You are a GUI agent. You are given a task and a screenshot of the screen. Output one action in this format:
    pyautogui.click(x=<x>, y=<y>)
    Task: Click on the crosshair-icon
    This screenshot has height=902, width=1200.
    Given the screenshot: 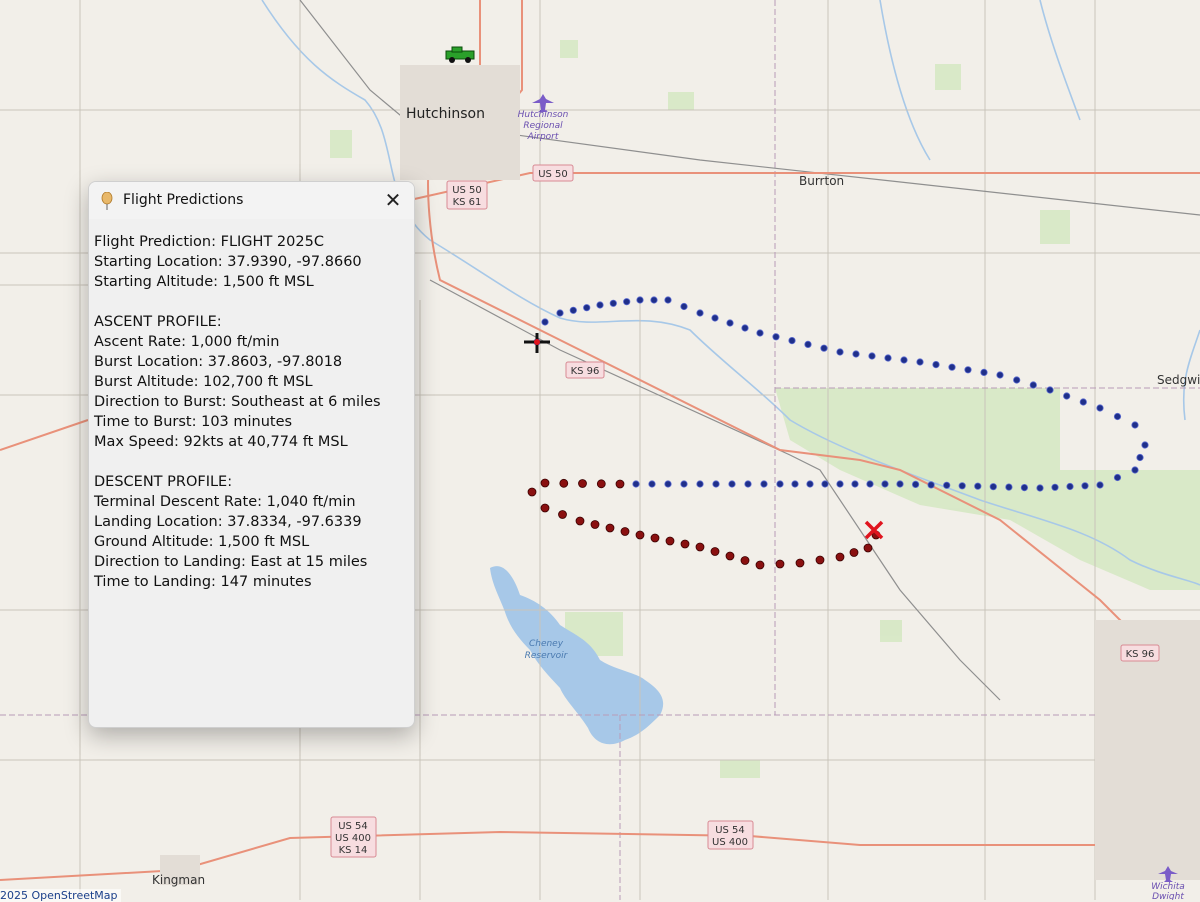 What is the action you would take?
    pyautogui.click(x=537, y=343)
    